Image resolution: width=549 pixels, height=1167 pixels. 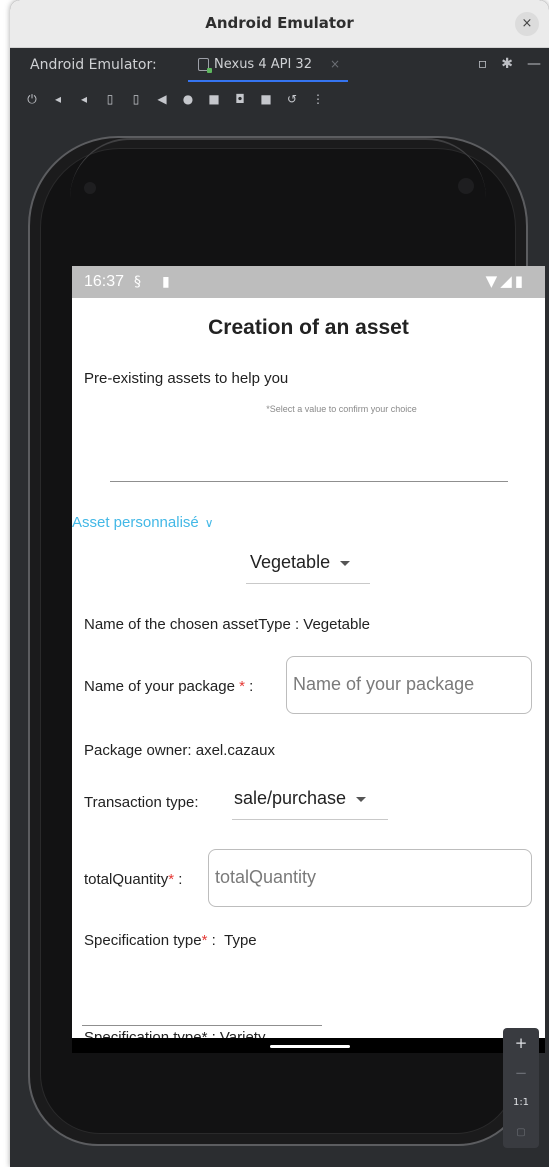 What do you see at coordinates (209, 523) in the screenshot?
I see `chevron-down-icon: ∨` at bounding box center [209, 523].